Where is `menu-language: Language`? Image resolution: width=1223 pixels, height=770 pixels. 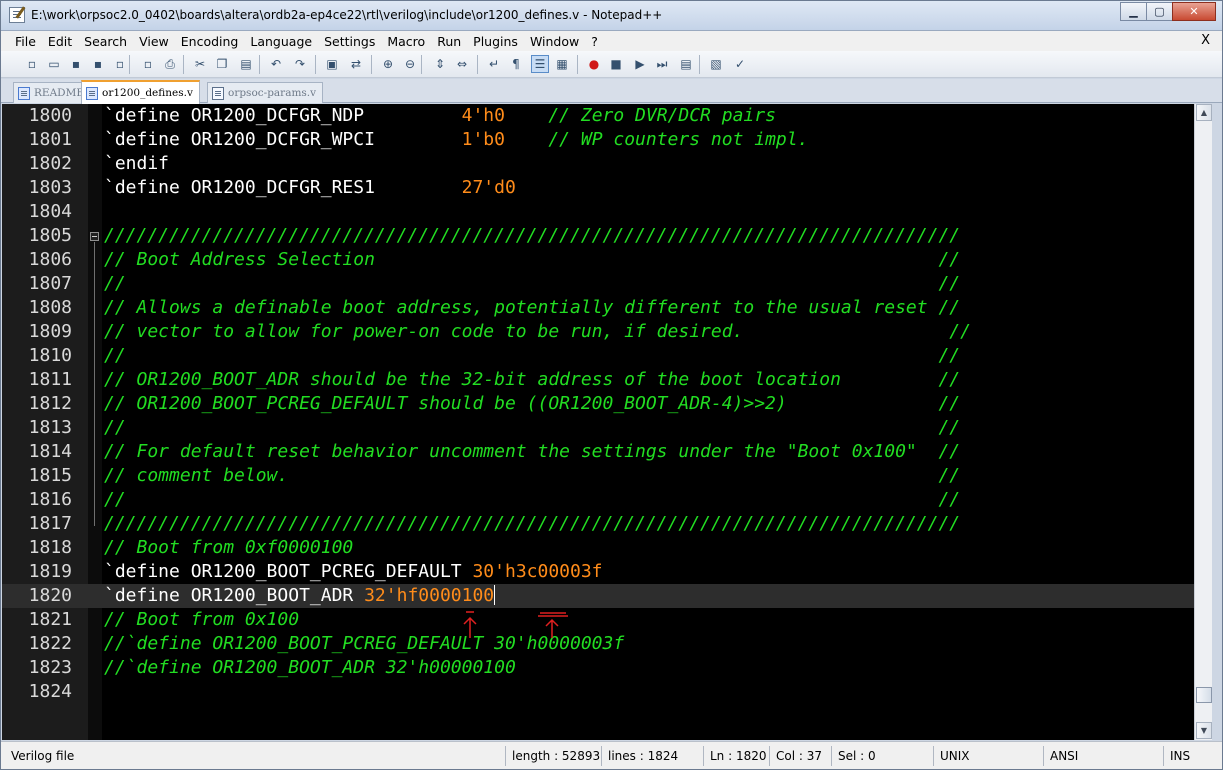
menu-language: Language is located at coordinates (281, 41).